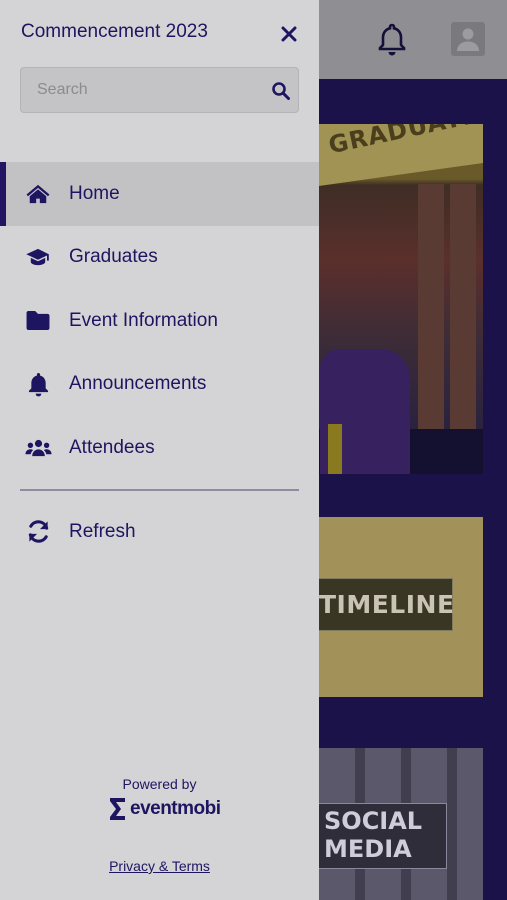 This screenshot has height=900, width=507. I want to click on search-input, so click(141, 90).